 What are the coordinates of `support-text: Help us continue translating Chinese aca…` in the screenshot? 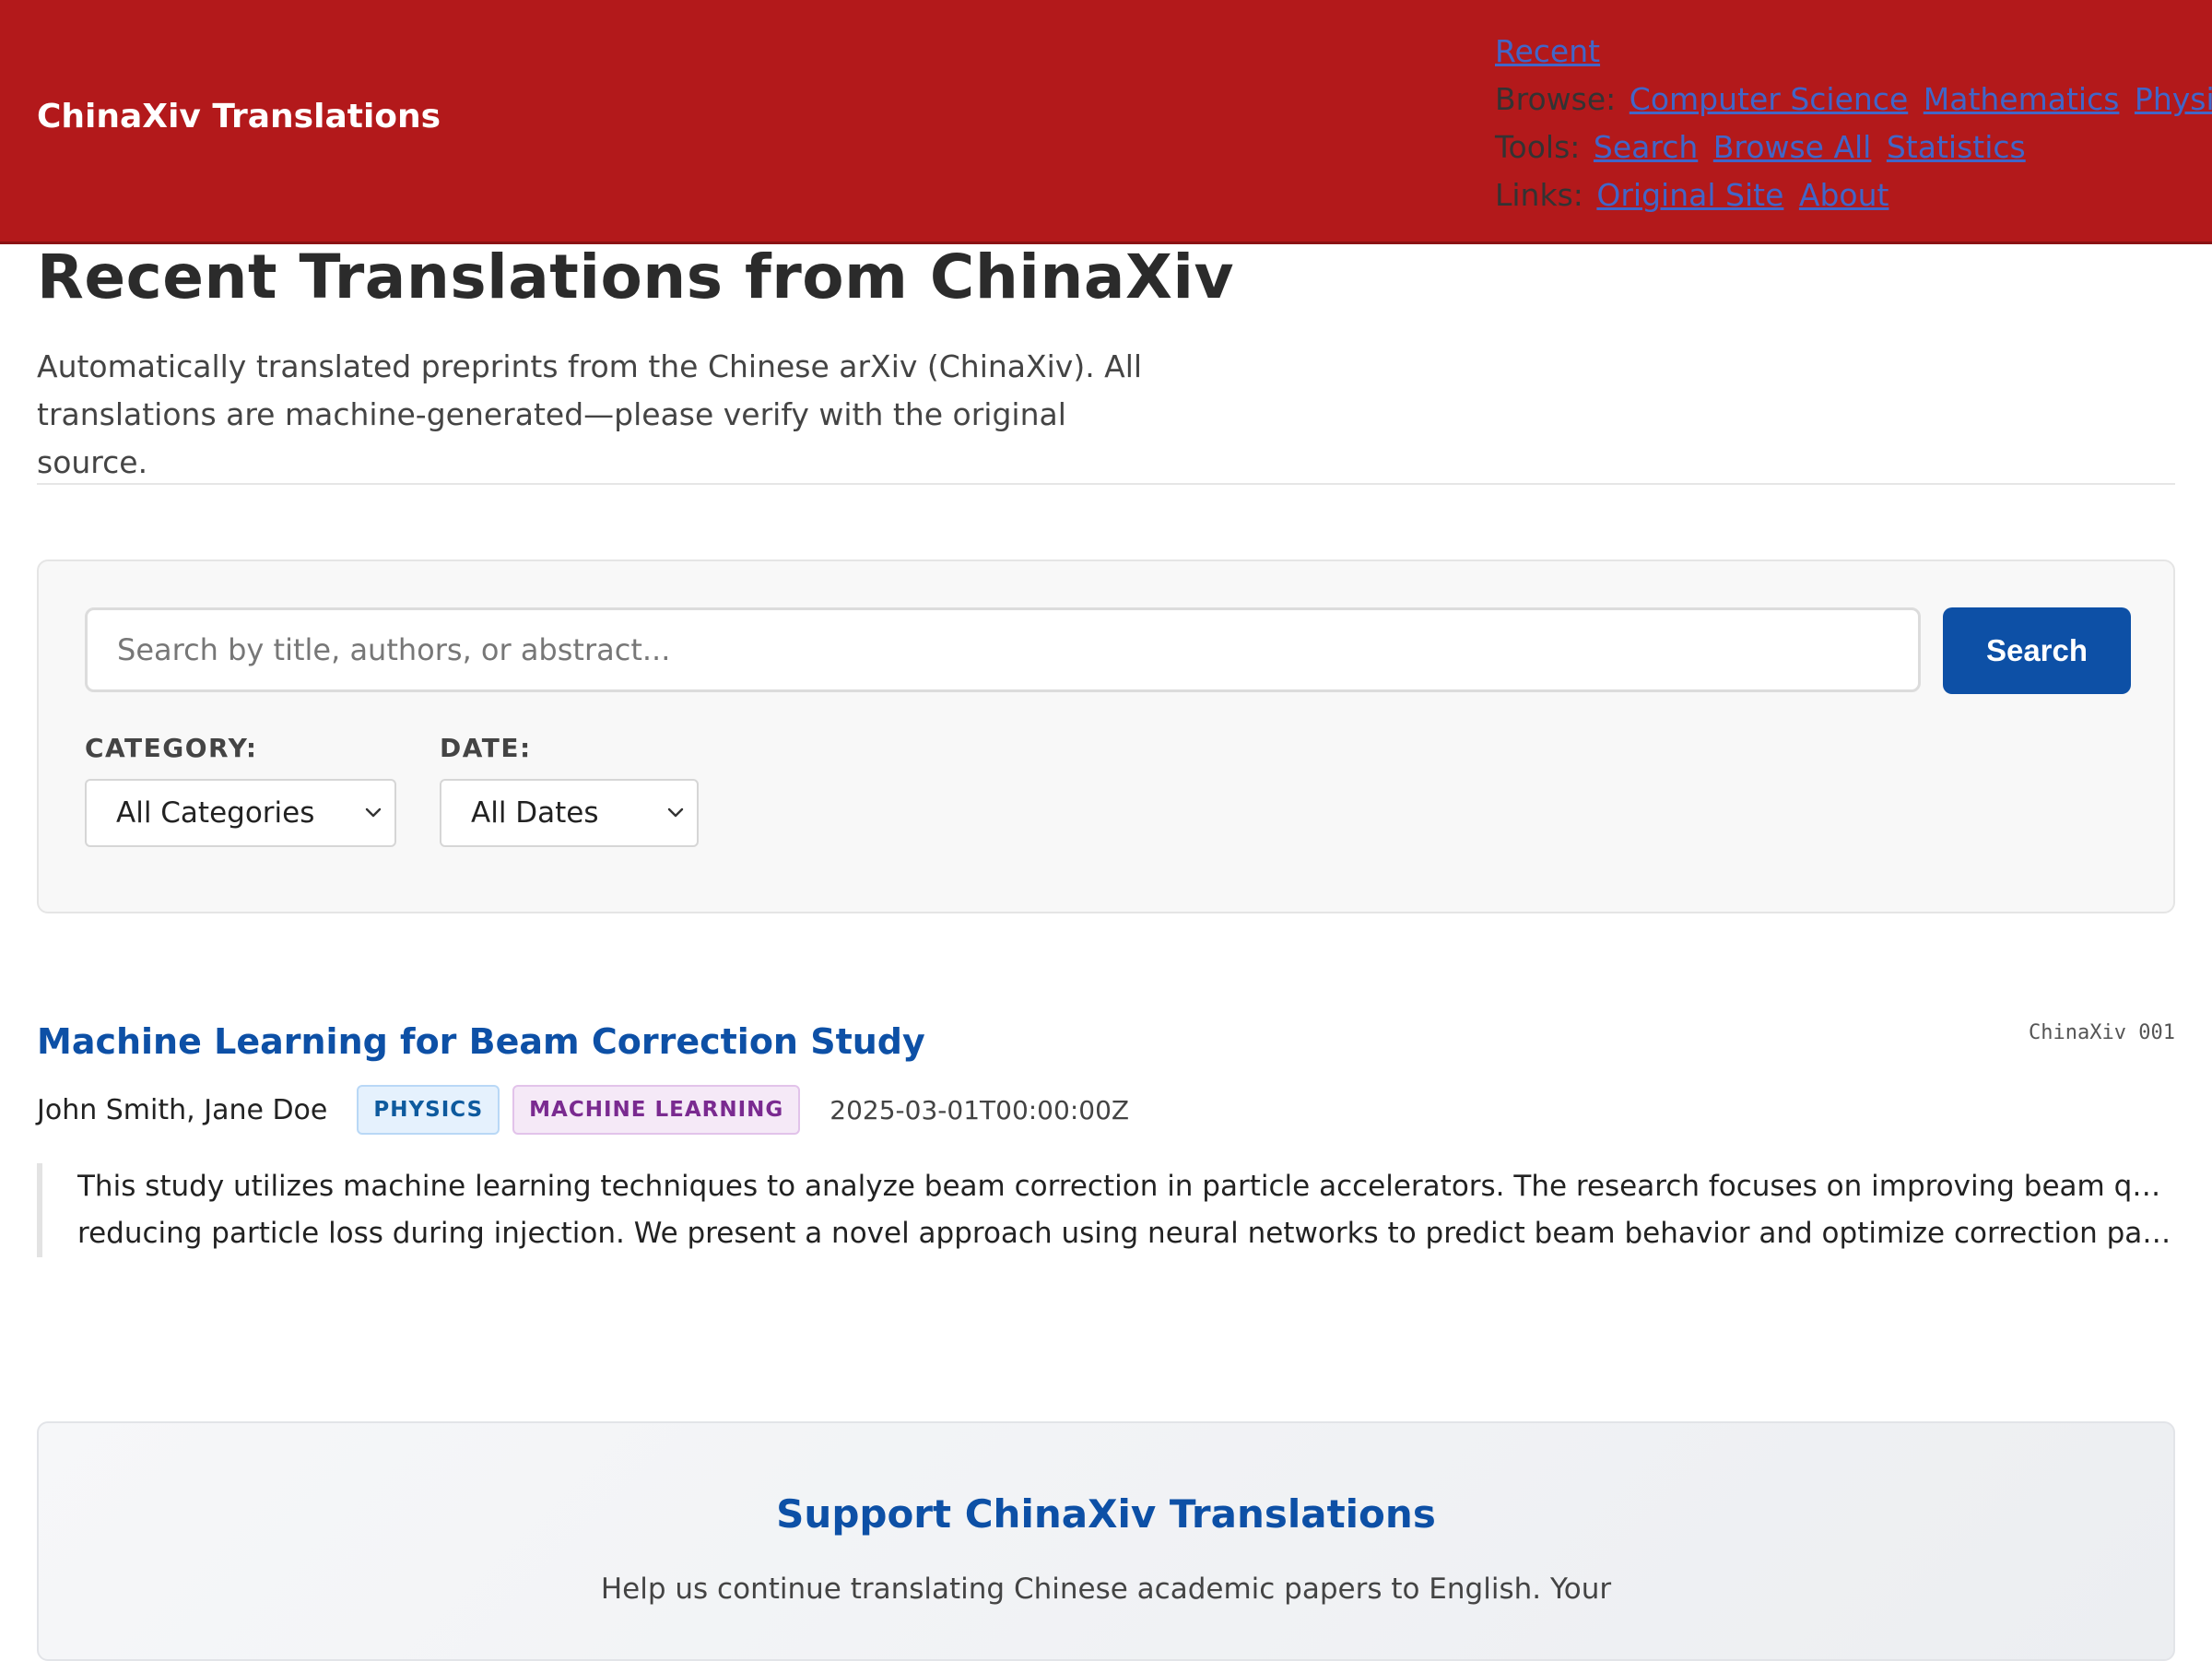 It's located at (1106, 1590).